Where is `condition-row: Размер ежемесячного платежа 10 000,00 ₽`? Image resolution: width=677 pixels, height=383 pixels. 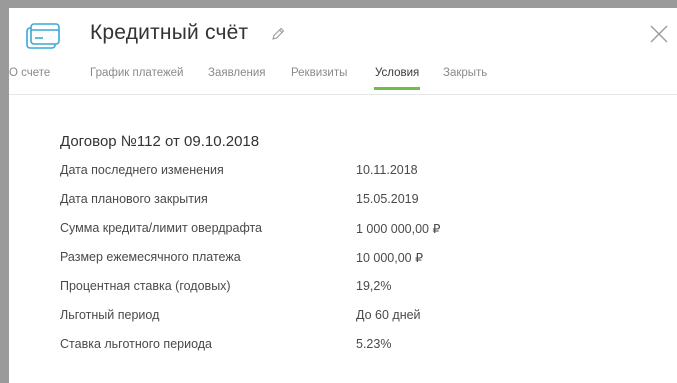 condition-row: Размер ежемесячного платежа 10 000,00 ₽ is located at coordinates (340, 260).